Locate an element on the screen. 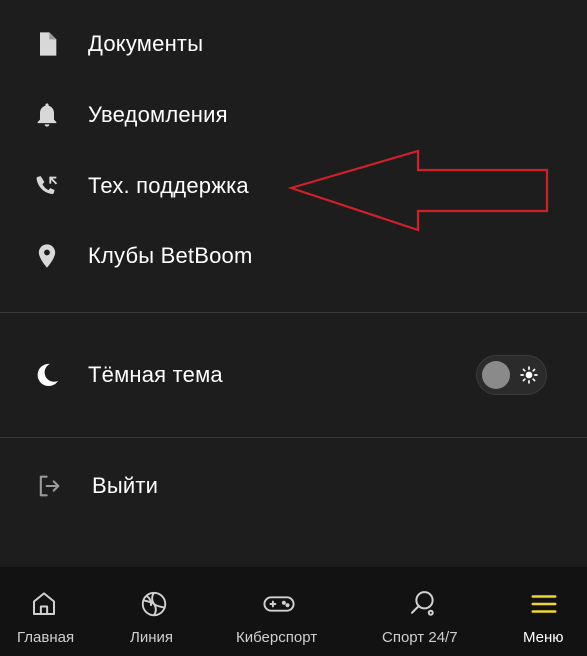 The width and height of the screenshot is (587, 656). document-icon is located at coordinates (47, 44).